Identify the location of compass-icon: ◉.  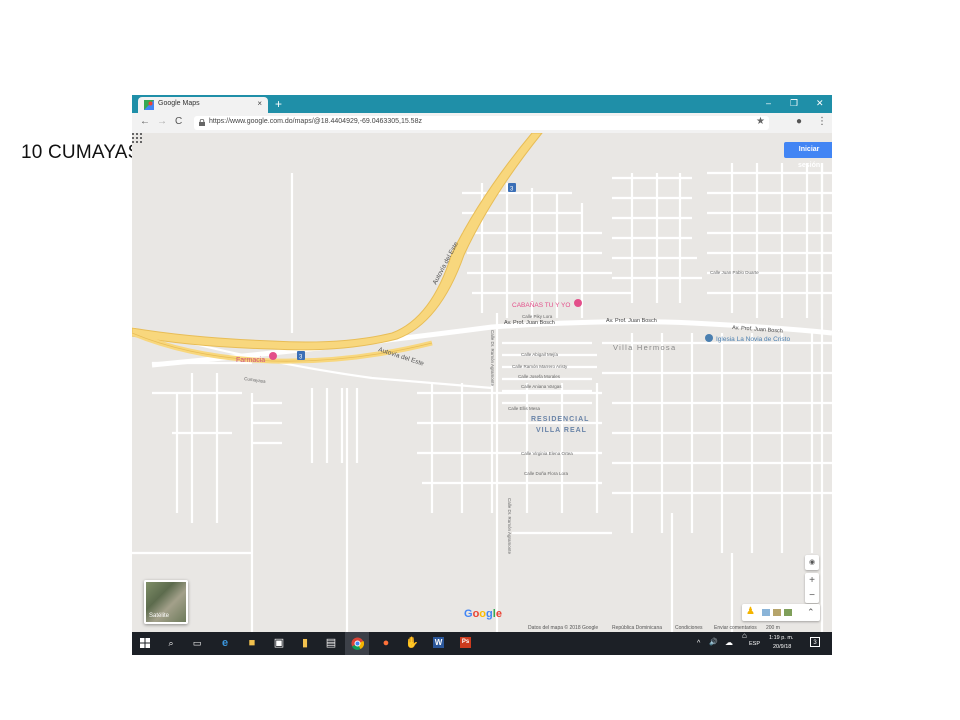
(812, 562).